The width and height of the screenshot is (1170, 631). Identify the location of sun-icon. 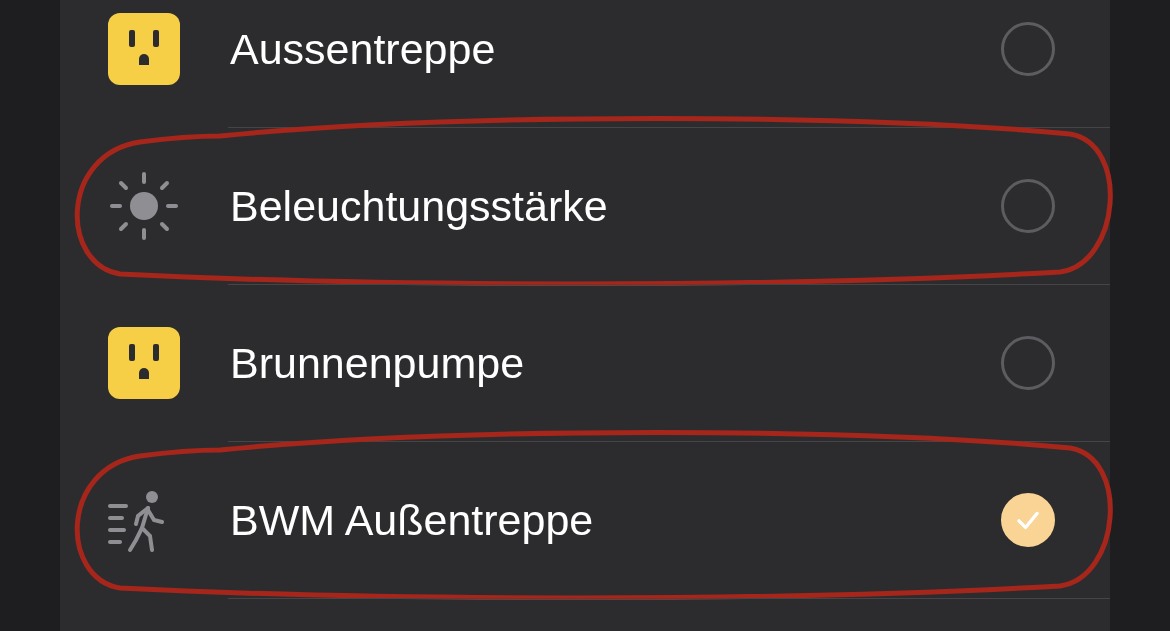
(144, 206).